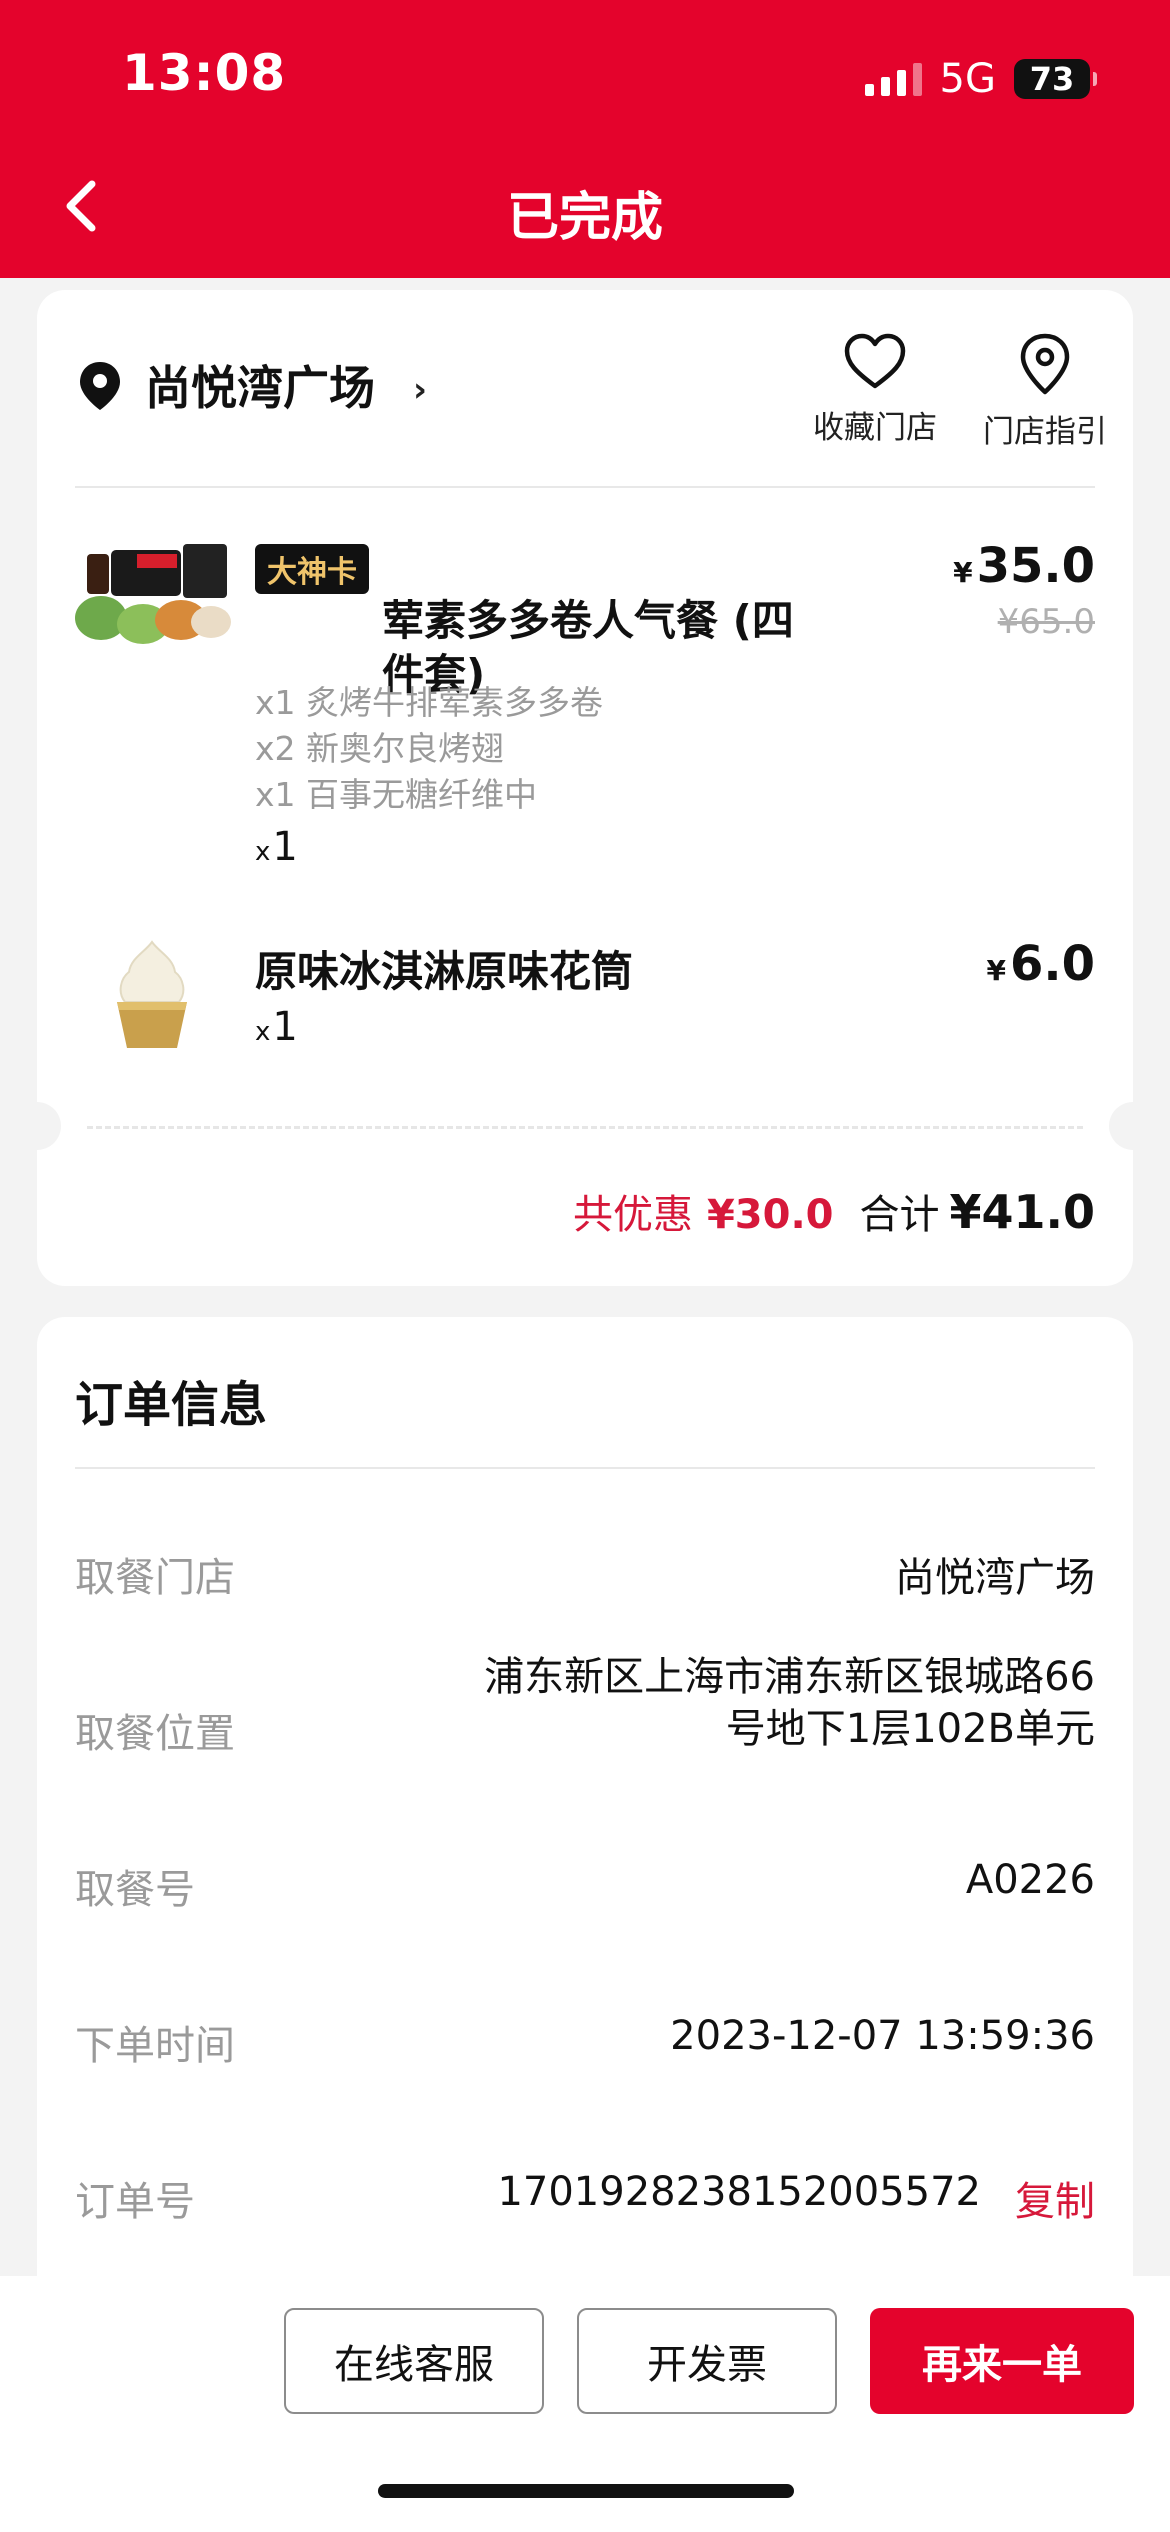 The image size is (1170, 2532). Describe the element at coordinates (789, 1703) in the screenshot. I see `pickup-location-value: 浦东新区上海市浦东新区银城路66 号地下1层102B单元` at that location.